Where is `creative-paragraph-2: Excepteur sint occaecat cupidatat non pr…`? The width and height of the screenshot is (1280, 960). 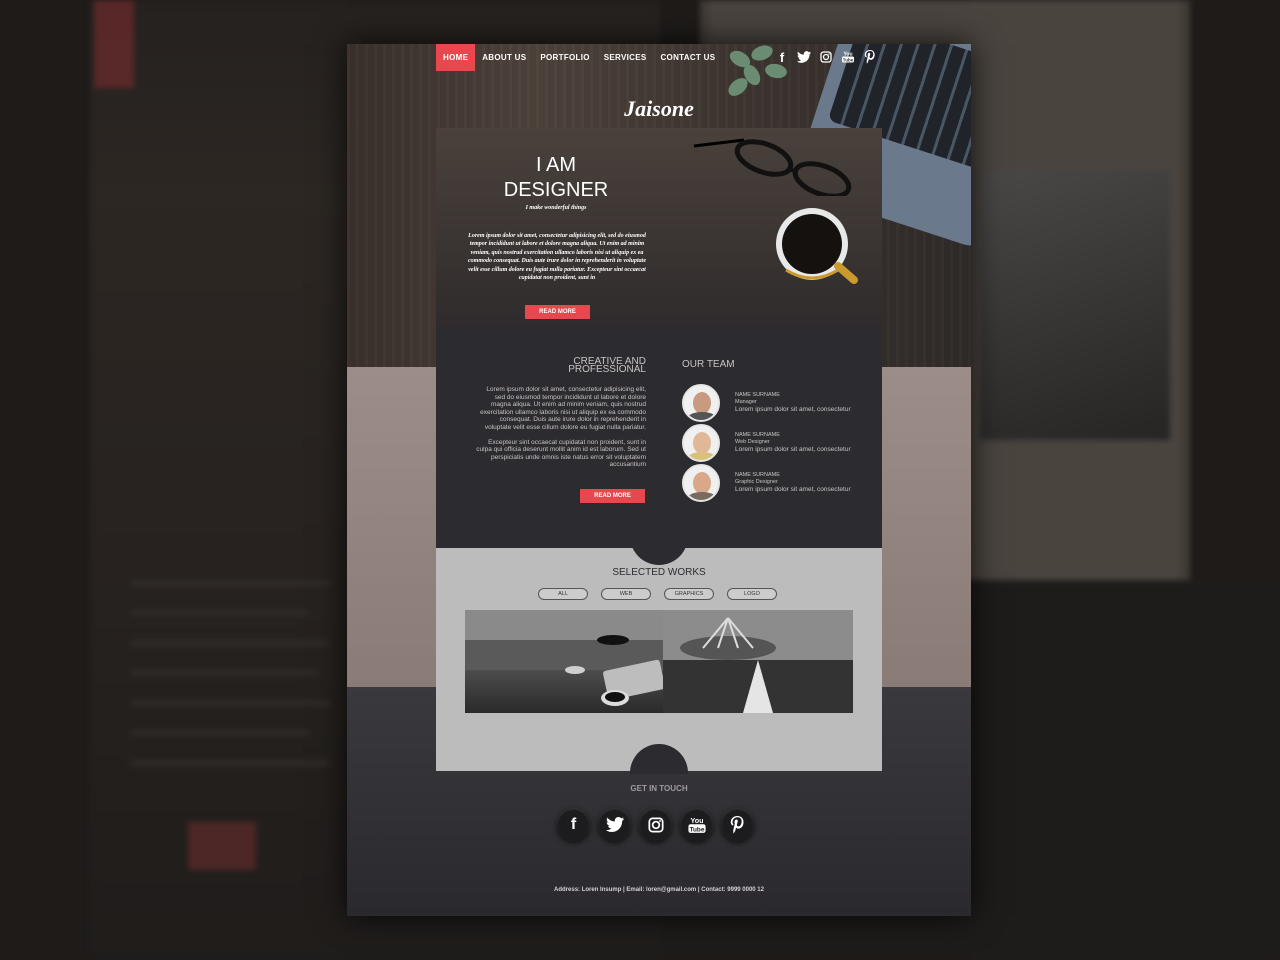 creative-paragraph-2: Excepteur sint occaecat cupidatat non pr… is located at coordinates (561, 453).